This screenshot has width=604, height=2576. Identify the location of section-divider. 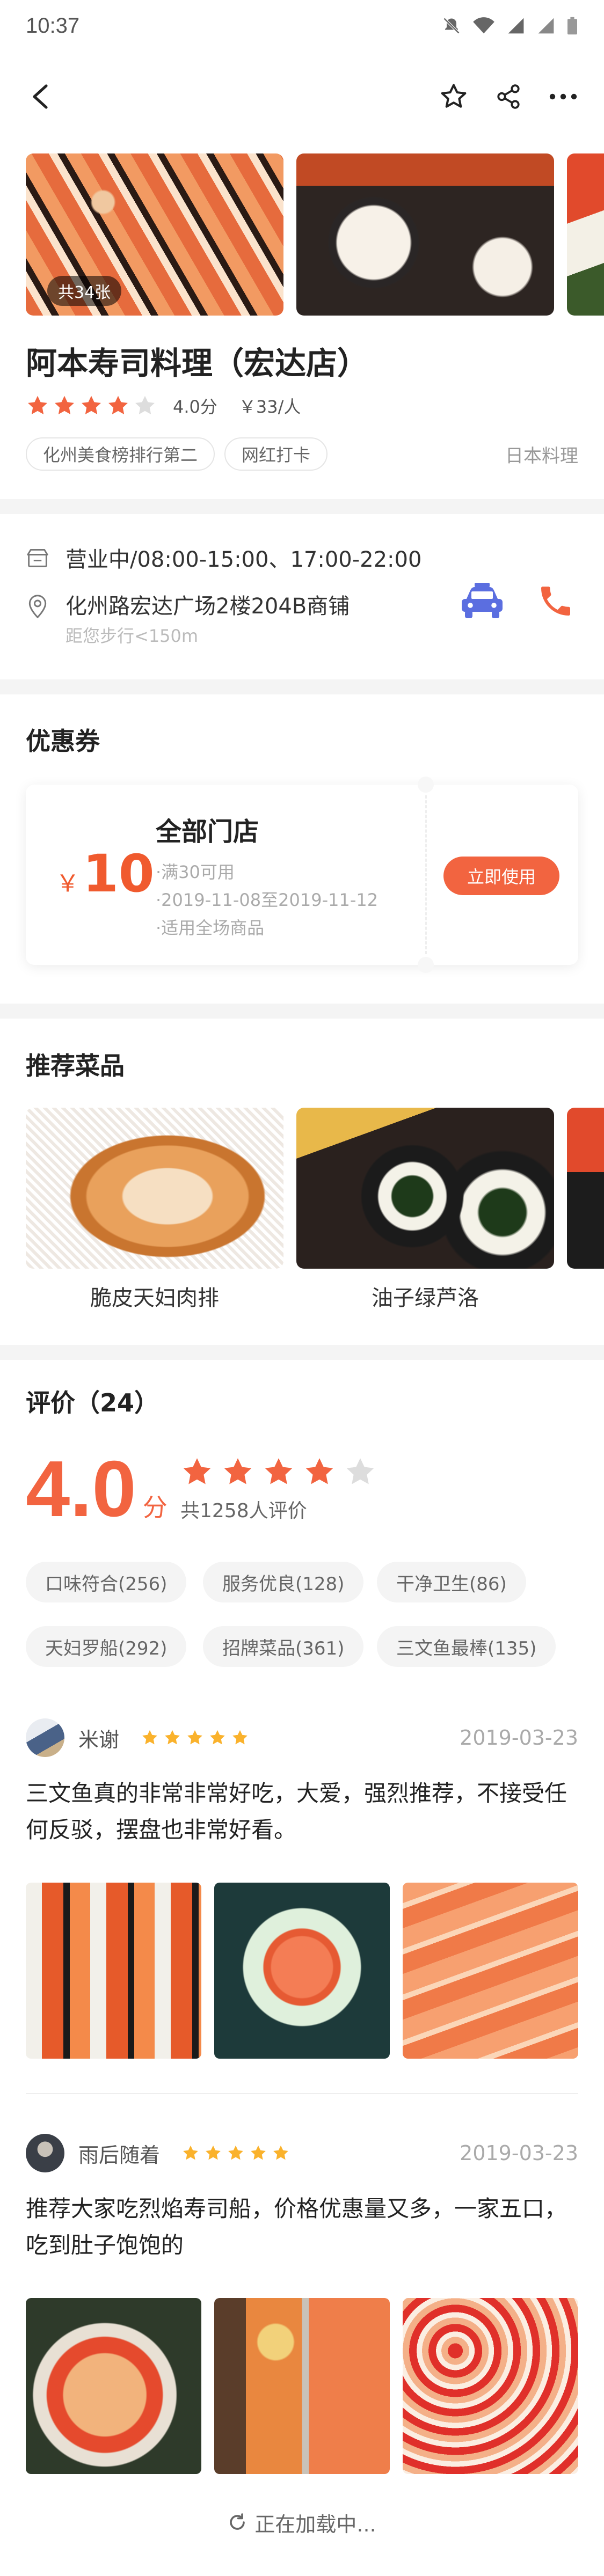
(302, 1011).